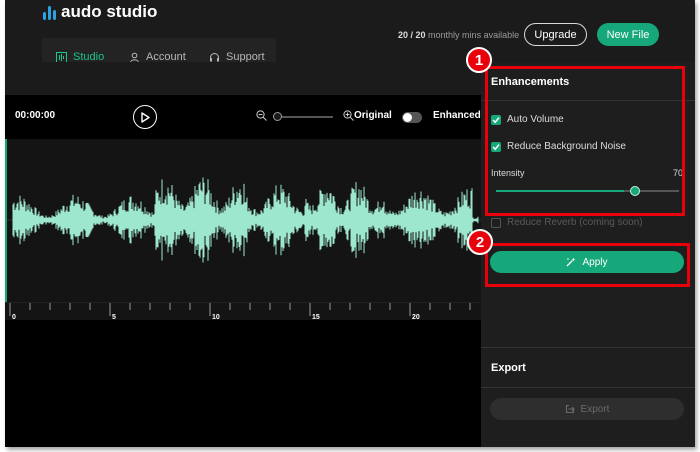  What do you see at coordinates (277, 116) in the screenshot?
I see `zoom-slider-handle` at bounding box center [277, 116].